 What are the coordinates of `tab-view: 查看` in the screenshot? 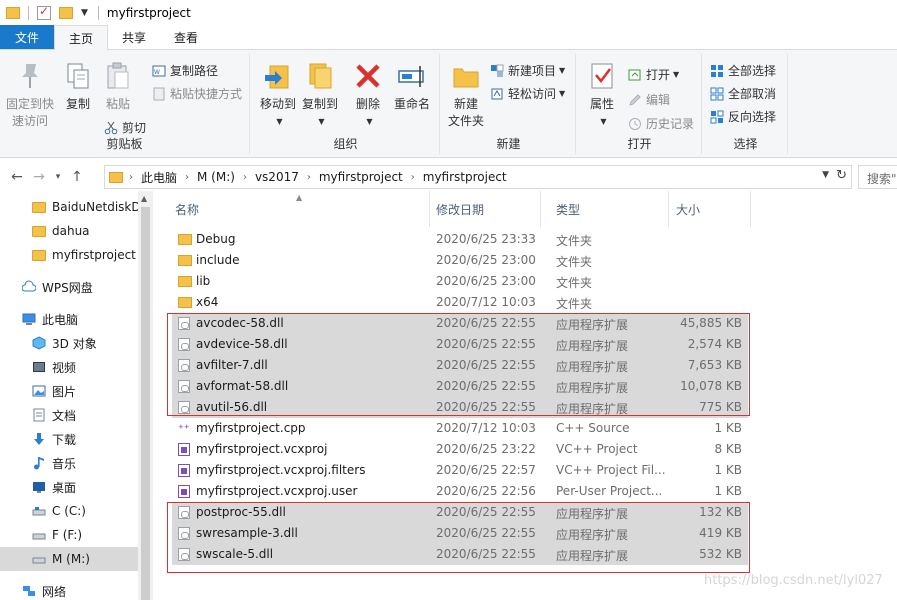 It's located at (186, 37).